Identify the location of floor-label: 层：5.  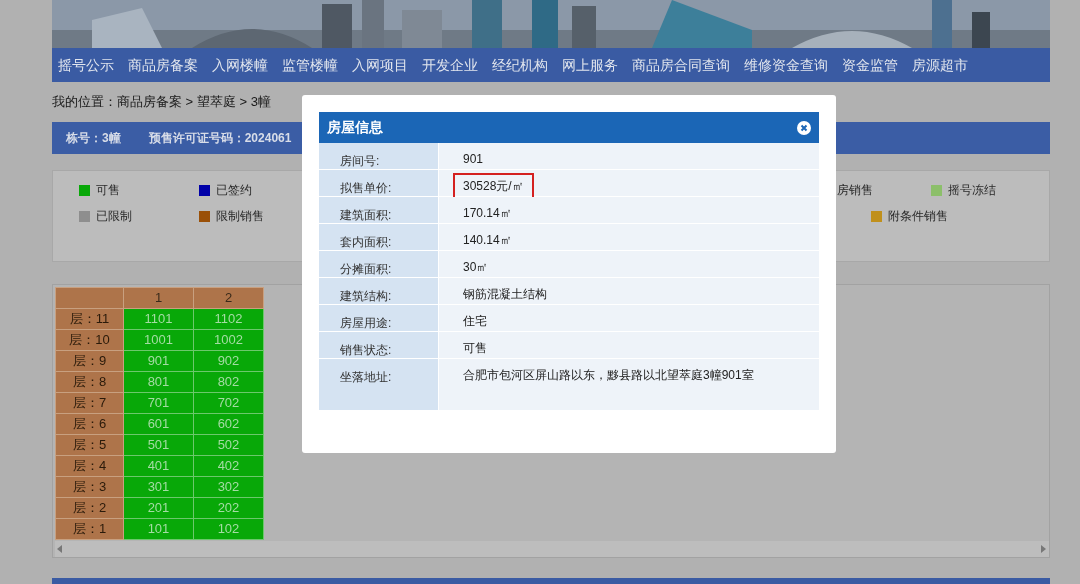
(89, 444).